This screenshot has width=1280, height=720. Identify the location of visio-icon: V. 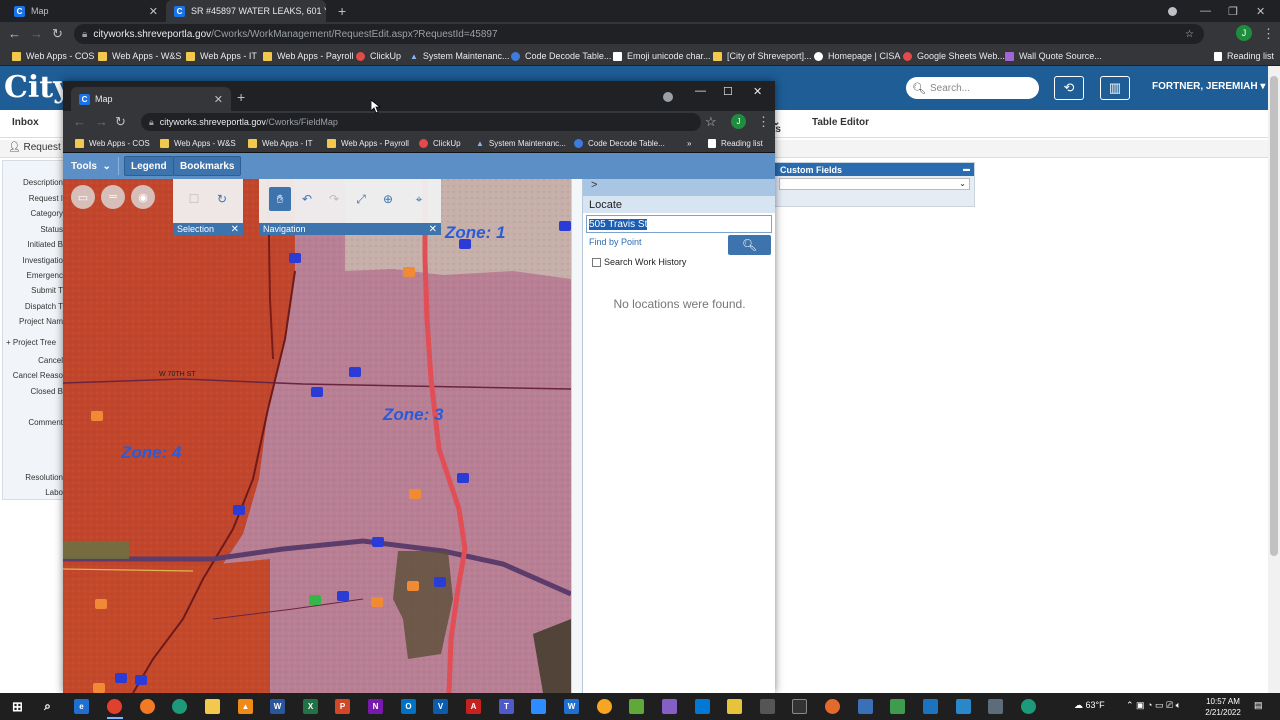
(440, 706).